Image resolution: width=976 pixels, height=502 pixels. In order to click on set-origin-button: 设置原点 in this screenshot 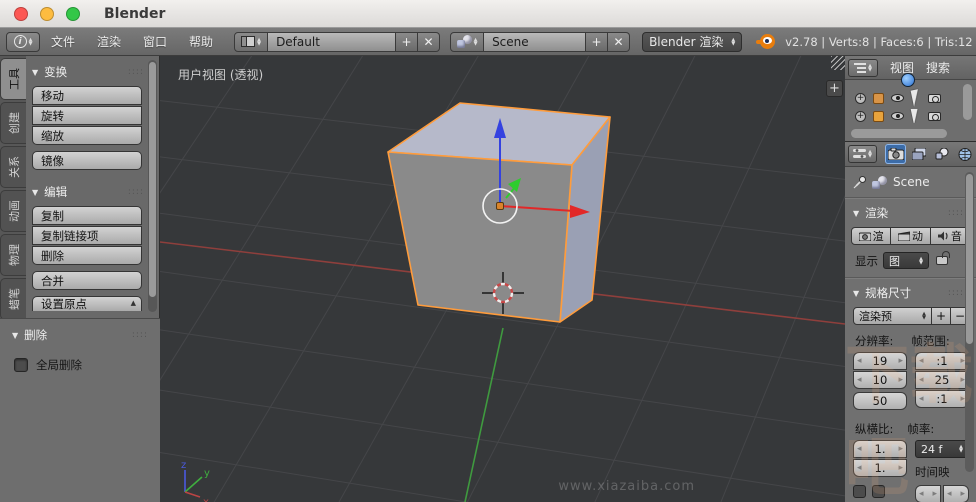, I will do `click(87, 303)`.